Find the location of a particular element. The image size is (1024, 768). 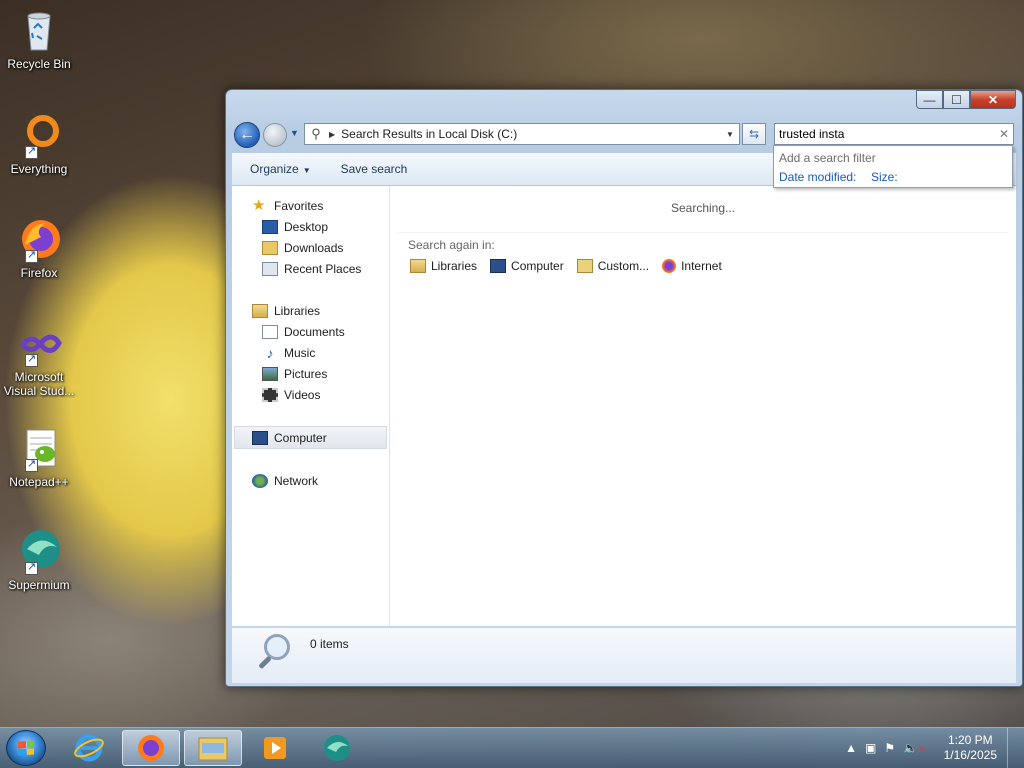

nav-label: Libraries is located at coordinates (297, 310).